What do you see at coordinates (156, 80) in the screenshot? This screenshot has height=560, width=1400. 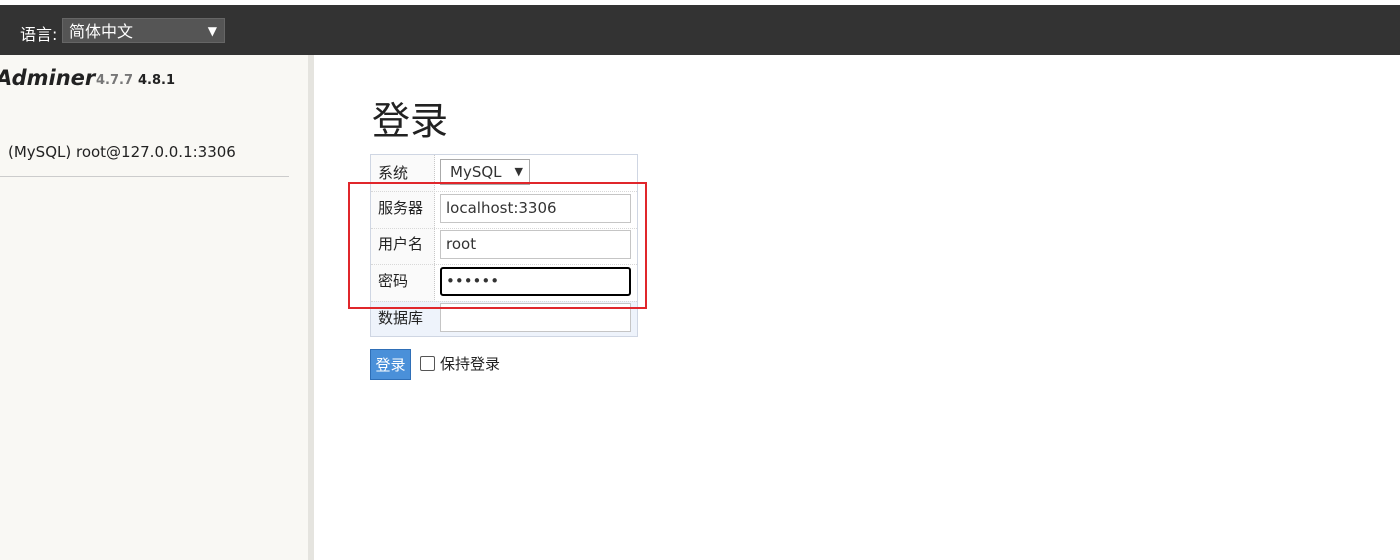 I see `version-new: 4.8.1` at bounding box center [156, 80].